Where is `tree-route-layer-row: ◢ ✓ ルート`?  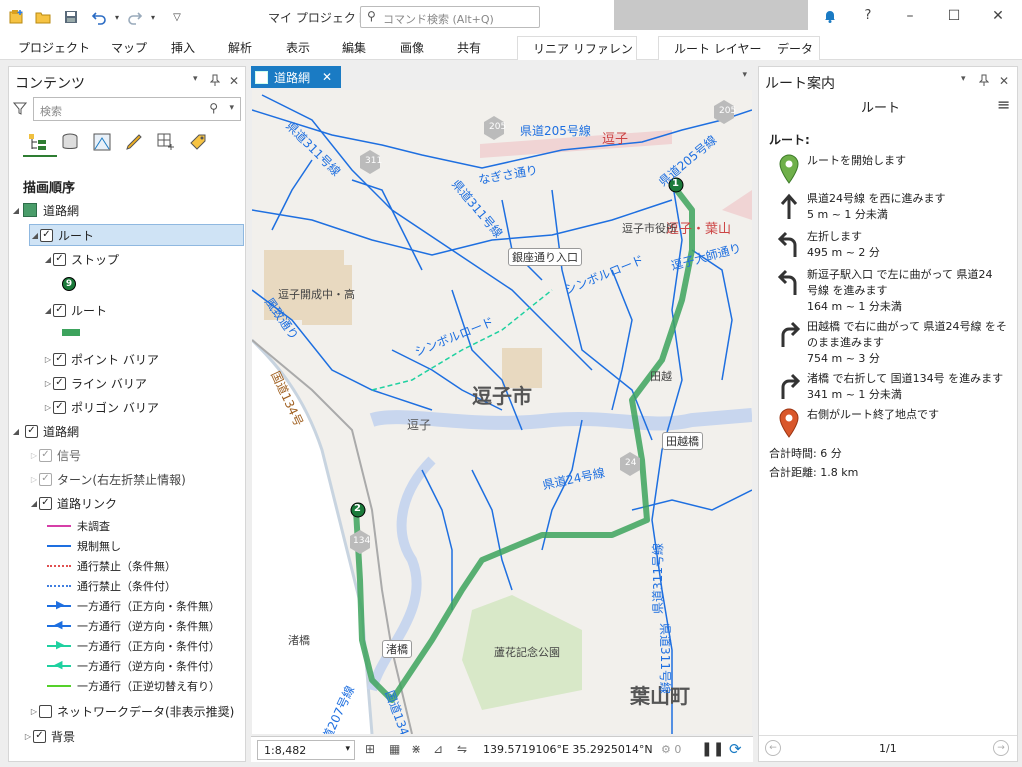
tree-route-layer-row: ◢ ✓ ルート is located at coordinates (136, 235).